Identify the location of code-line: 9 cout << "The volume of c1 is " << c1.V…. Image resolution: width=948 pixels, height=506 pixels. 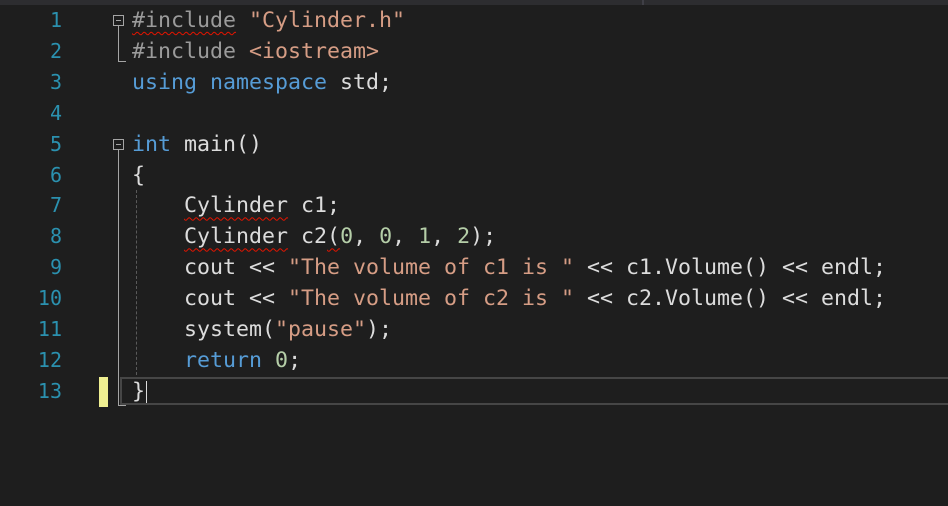
(474, 267).